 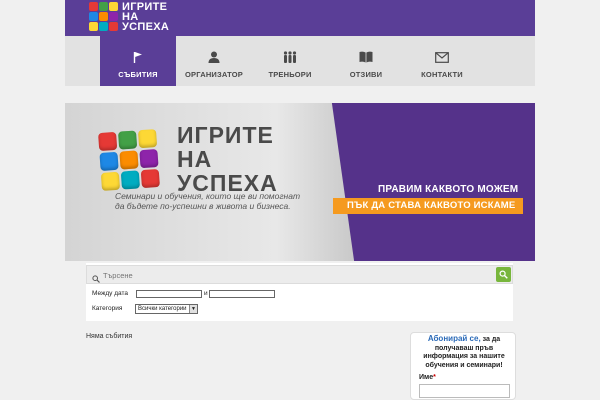 I want to click on flag-icon, so click(x=138, y=57).